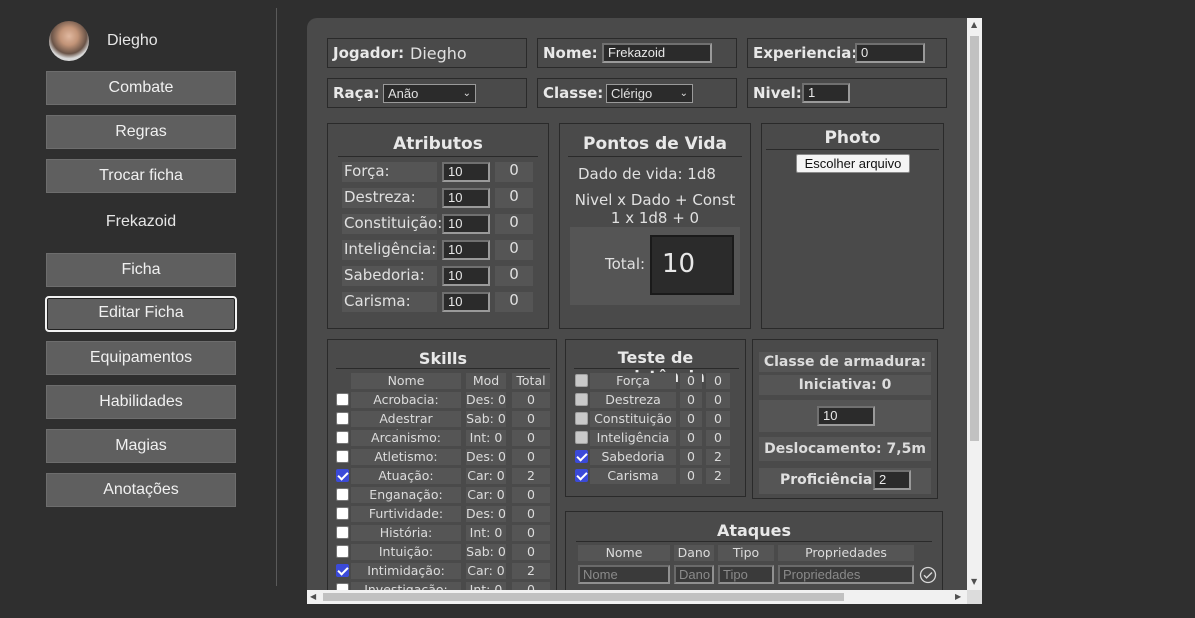  I want to click on save-name: Carisma, so click(633, 476).